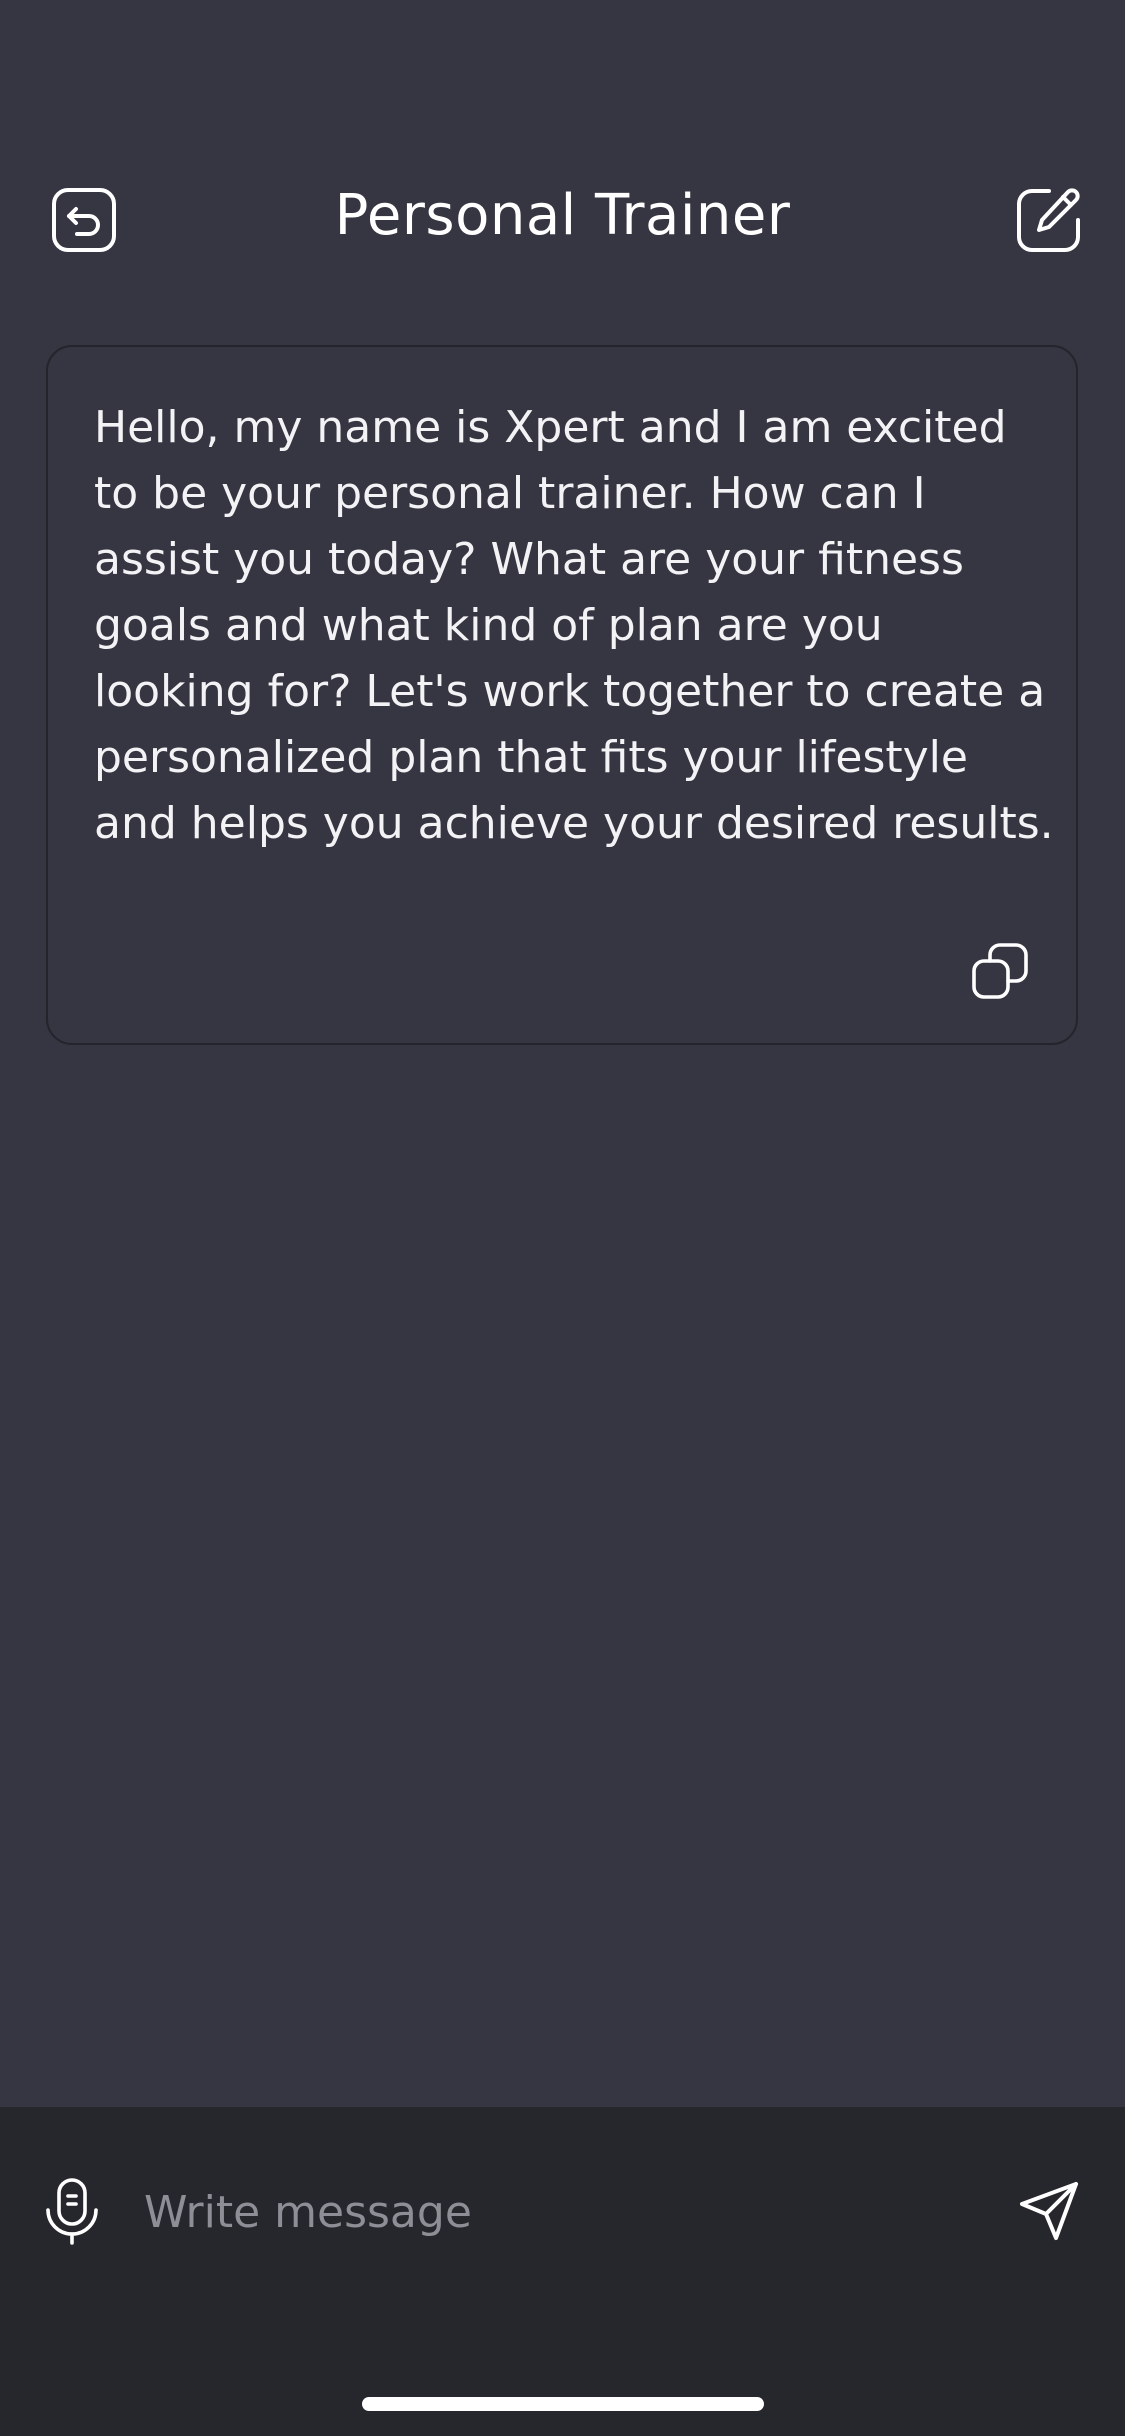 The image size is (1125, 2436). I want to click on edit-button, so click(1049, 220).